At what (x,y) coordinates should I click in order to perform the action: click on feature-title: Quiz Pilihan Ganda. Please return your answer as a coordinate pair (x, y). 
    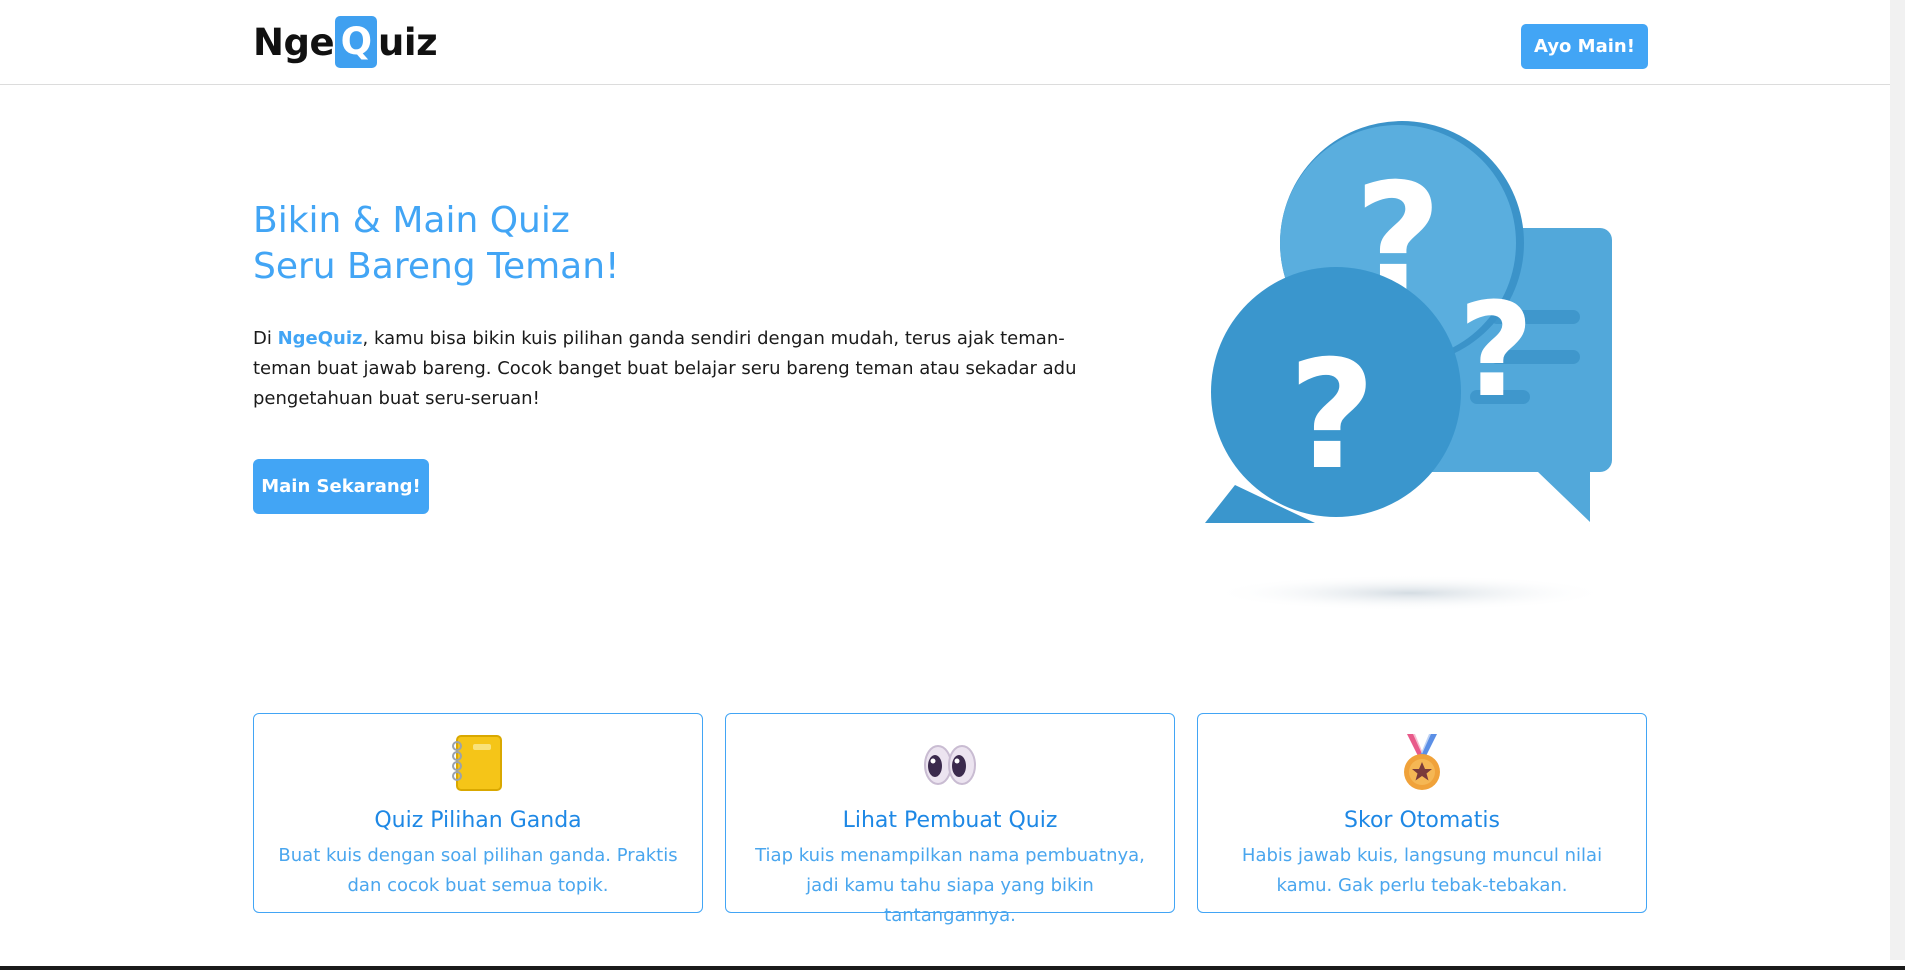
    Looking at the image, I should click on (478, 820).